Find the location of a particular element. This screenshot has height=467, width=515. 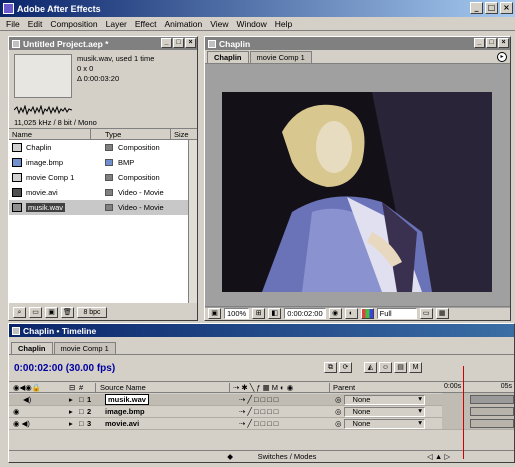

new-folder-icon: ▭ is located at coordinates (35, 312).